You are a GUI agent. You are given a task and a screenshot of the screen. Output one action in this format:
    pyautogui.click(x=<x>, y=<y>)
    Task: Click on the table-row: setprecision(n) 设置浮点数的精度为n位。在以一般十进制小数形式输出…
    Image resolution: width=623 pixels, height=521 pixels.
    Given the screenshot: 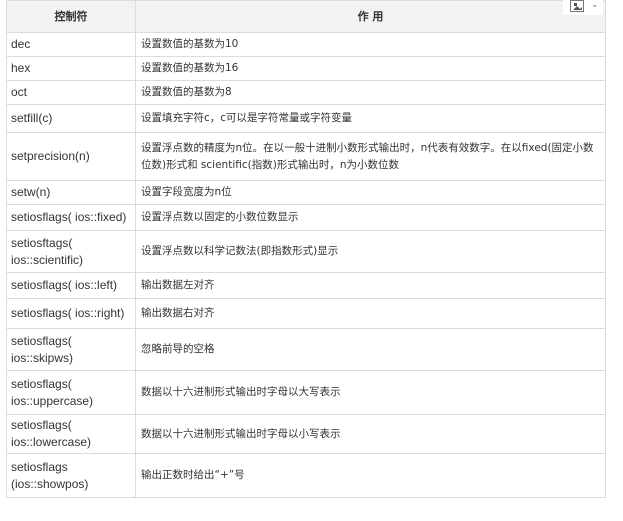 What is the action you would take?
    pyautogui.click(x=306, y=156)
    